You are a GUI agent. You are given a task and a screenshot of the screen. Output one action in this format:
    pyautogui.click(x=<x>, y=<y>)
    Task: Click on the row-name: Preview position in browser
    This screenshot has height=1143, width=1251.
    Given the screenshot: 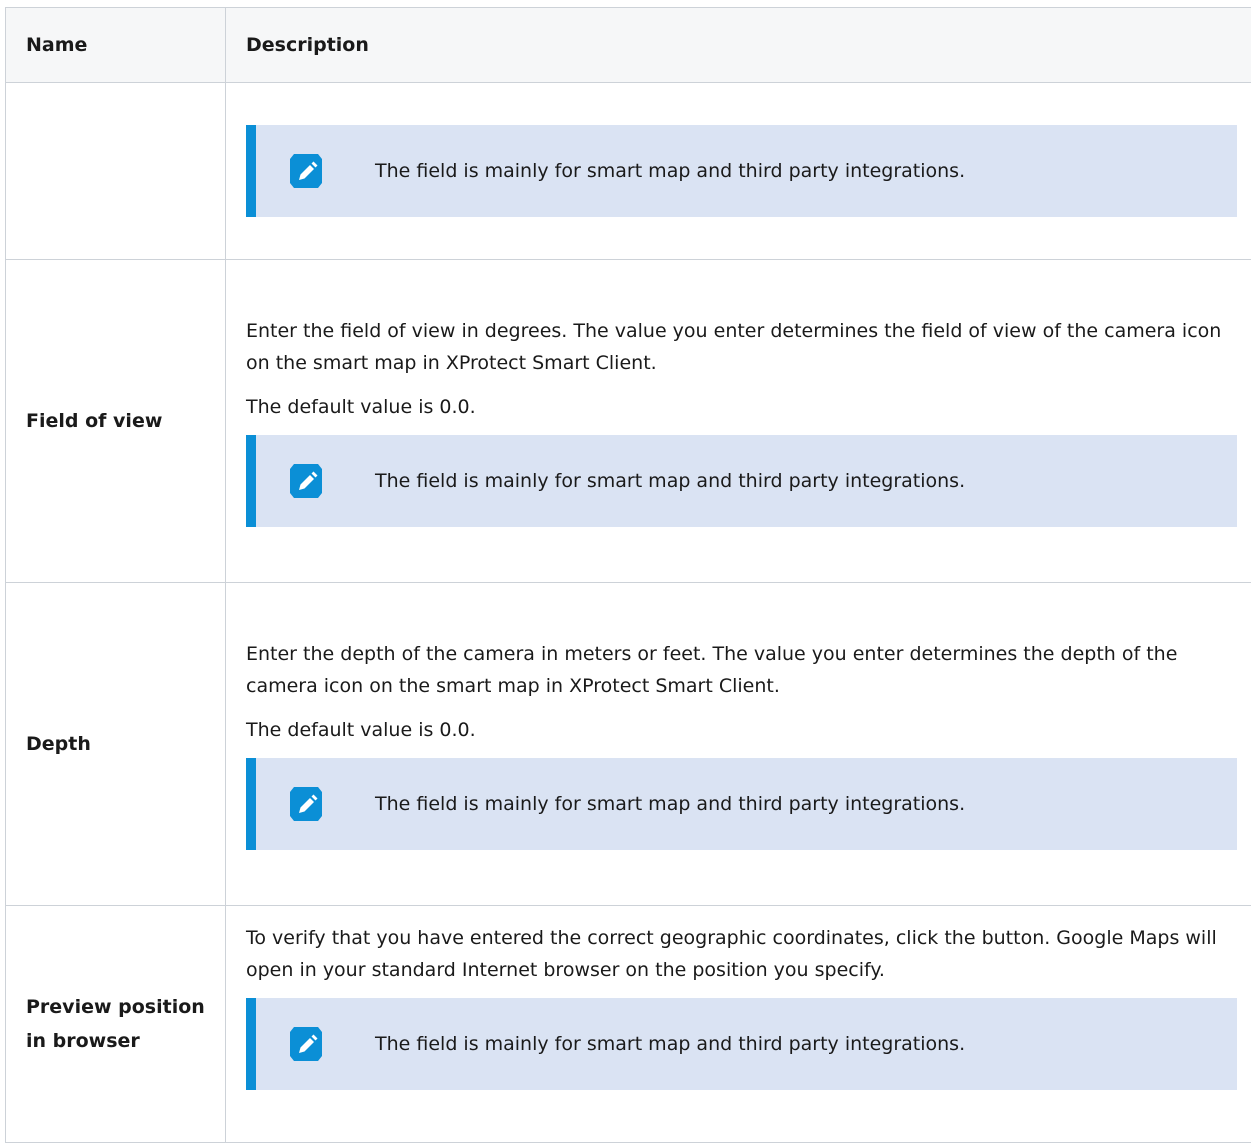 What is the action you would take?
    pyautogui.click(x=116, y=1024)
    